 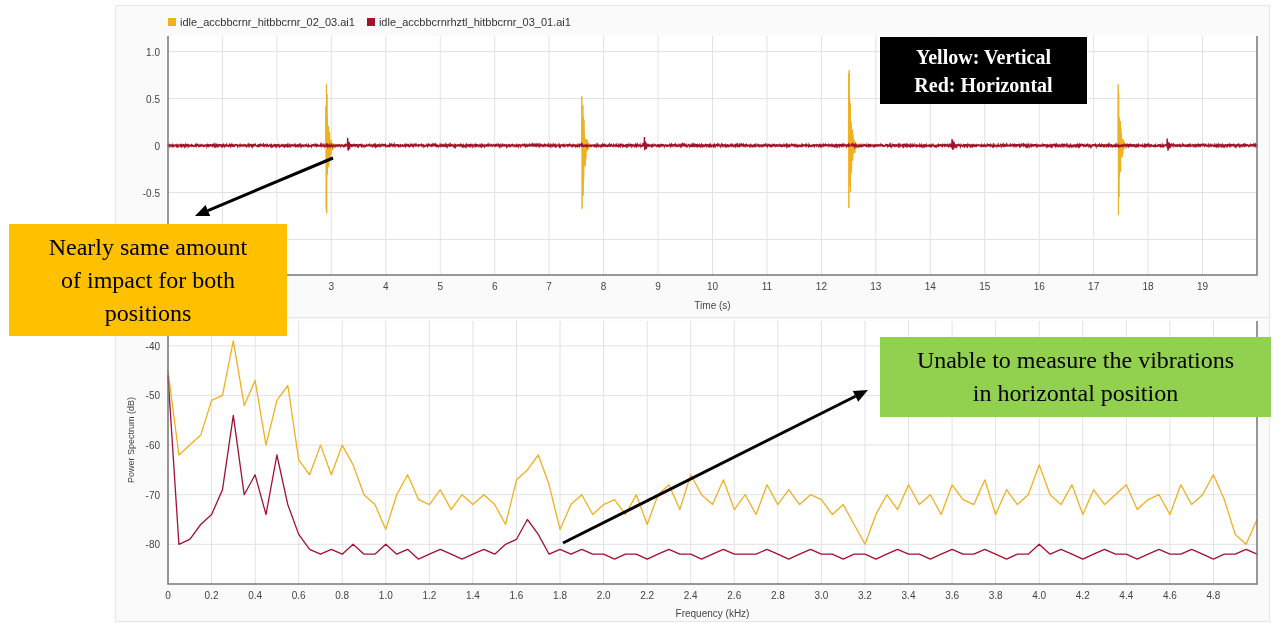 I want to click on axis-title: Frequency (kHz), so click(x=712, y=613).